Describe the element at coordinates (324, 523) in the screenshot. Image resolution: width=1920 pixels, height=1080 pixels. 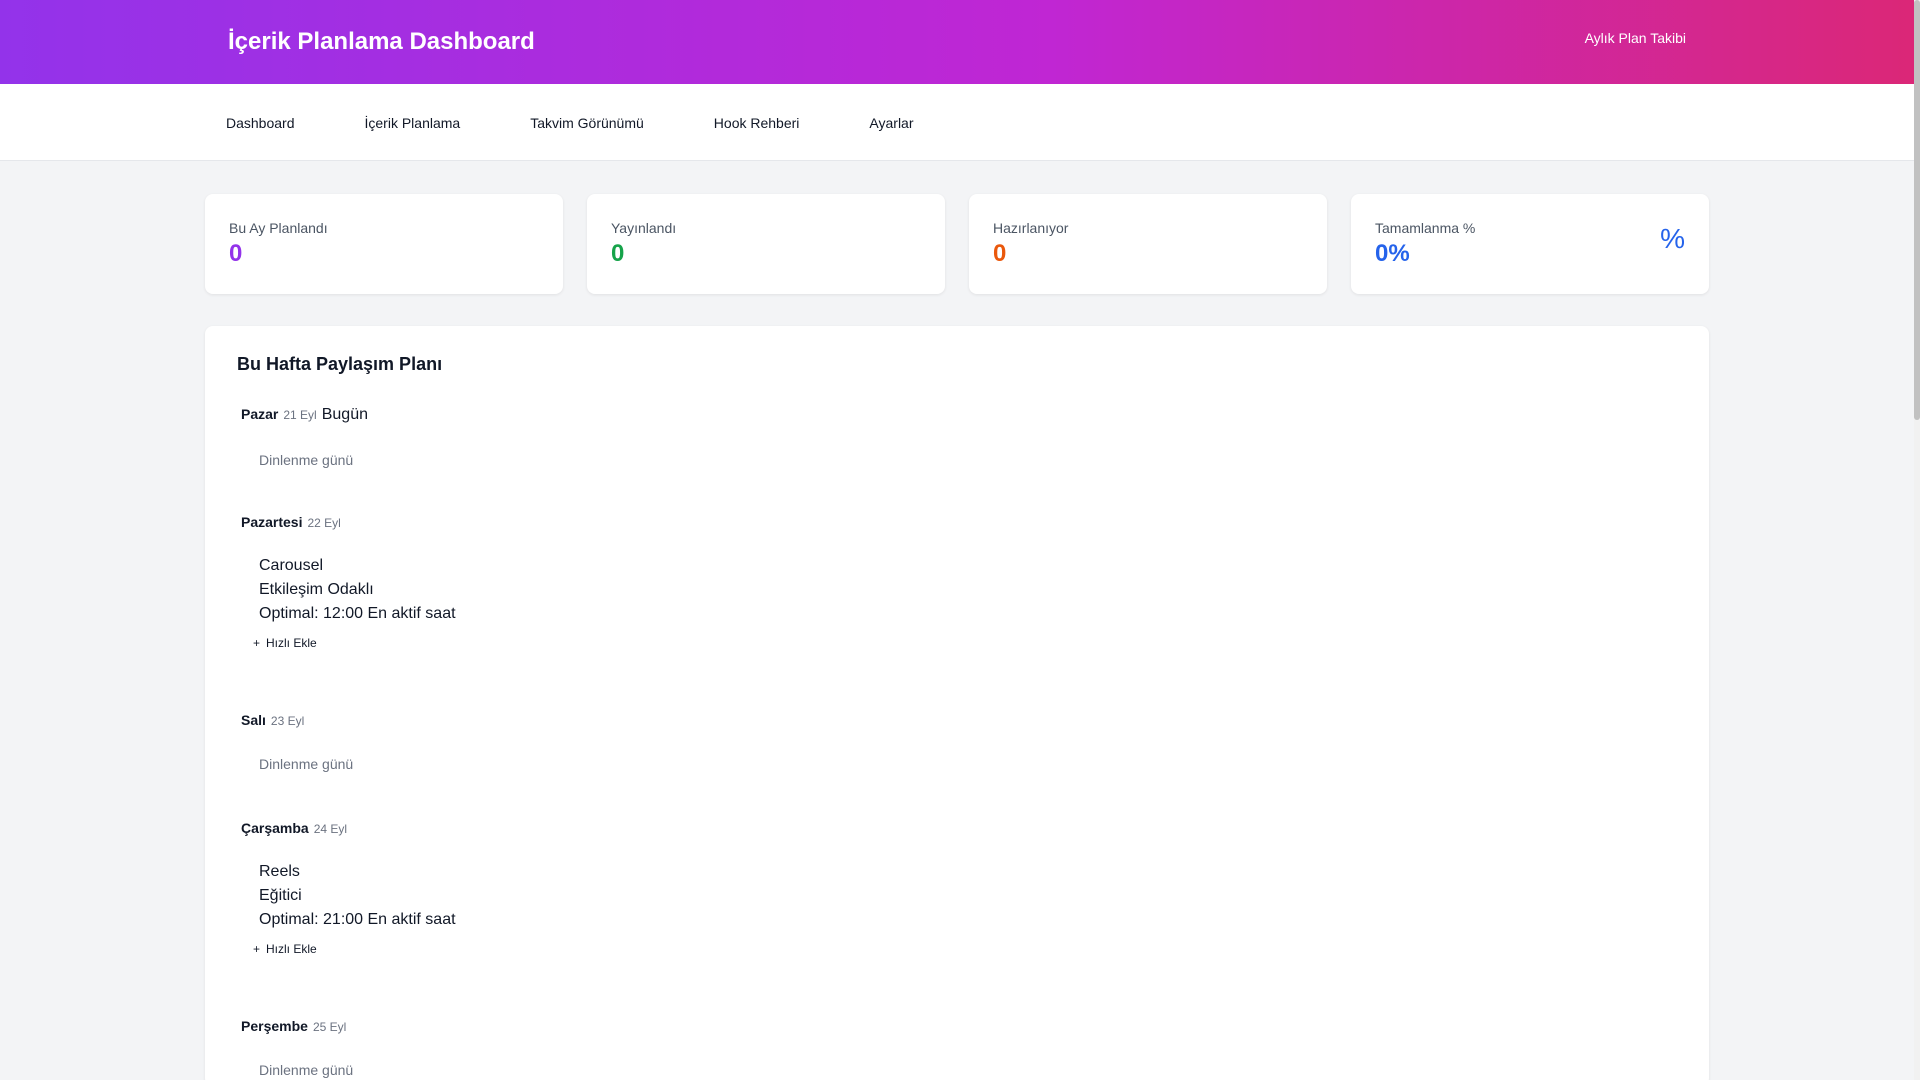
I see `day-date: 22 Eyl` at that location.